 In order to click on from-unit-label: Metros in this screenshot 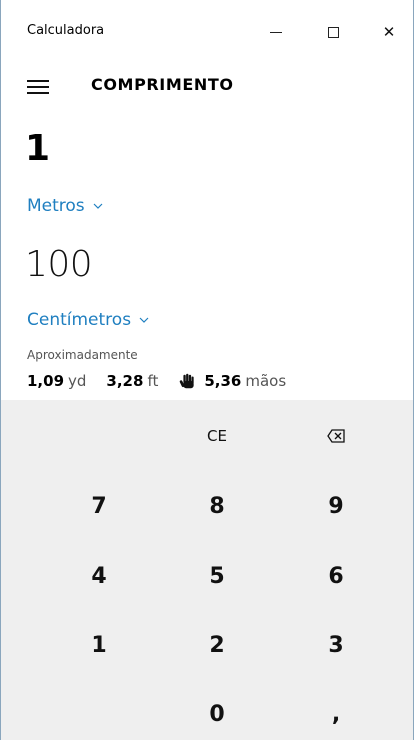, I will do `click(56, 206)`.